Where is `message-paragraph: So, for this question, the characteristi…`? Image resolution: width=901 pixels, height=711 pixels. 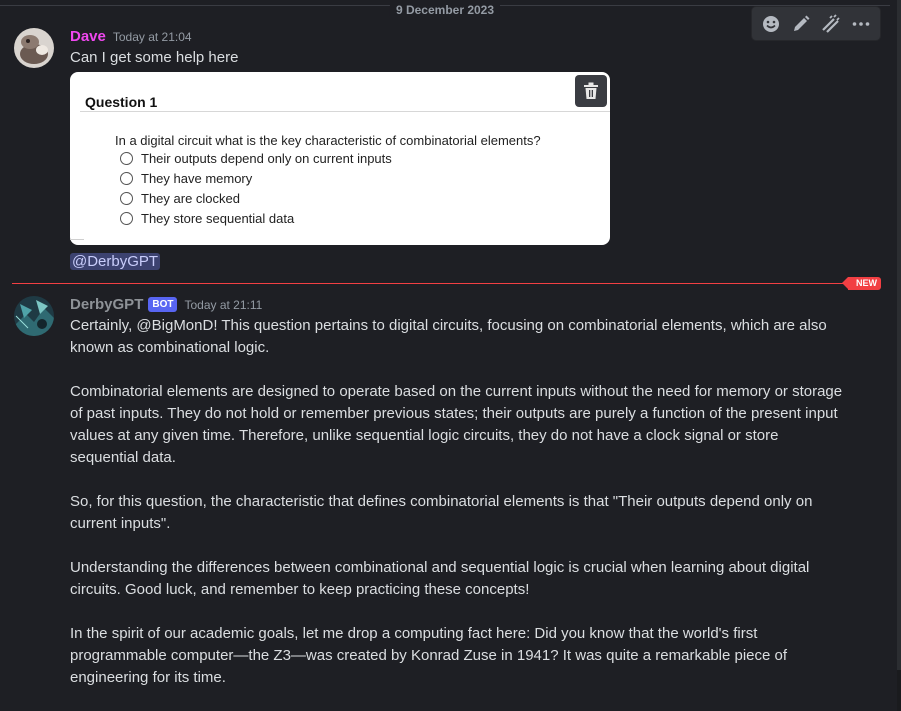 message-paragraph: So, for this question, the characteristi… is located at coordinates (441, 512).